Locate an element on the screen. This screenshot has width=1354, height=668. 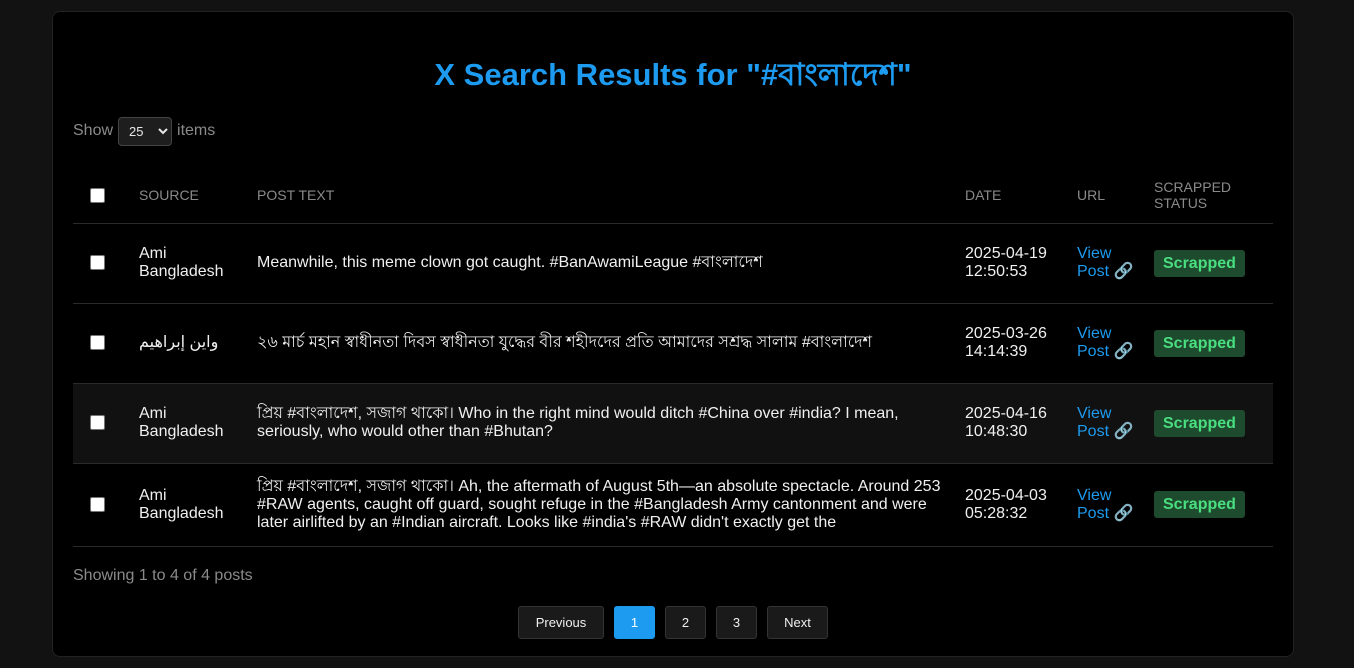
header-date: DATE is located at coordinates (1011, 195).